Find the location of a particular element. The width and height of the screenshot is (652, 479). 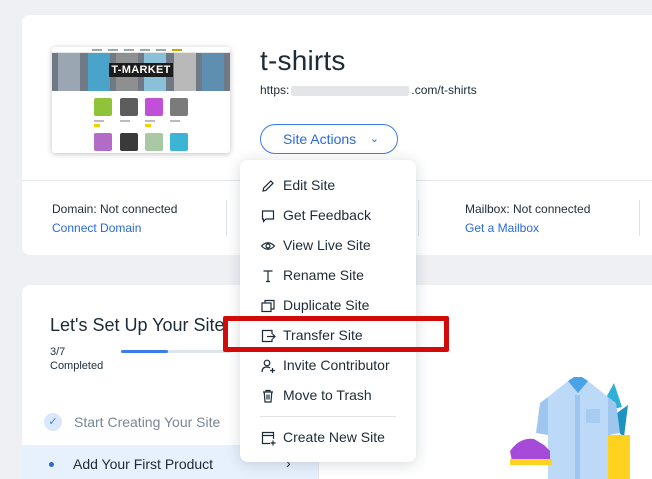

transfer-site-highlight-box is located at coordinates (336, 334).